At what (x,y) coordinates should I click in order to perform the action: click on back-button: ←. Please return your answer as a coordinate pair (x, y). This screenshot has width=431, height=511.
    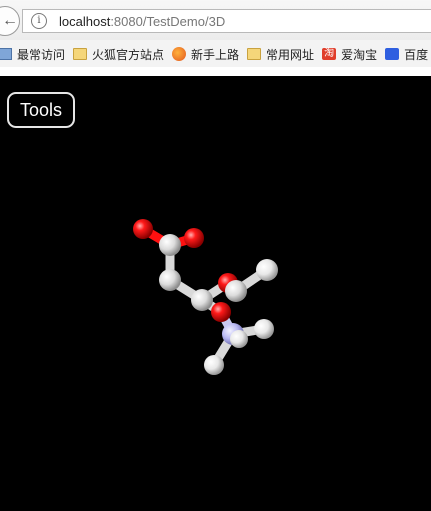
    Looking at the image, I should click on (10, 21).